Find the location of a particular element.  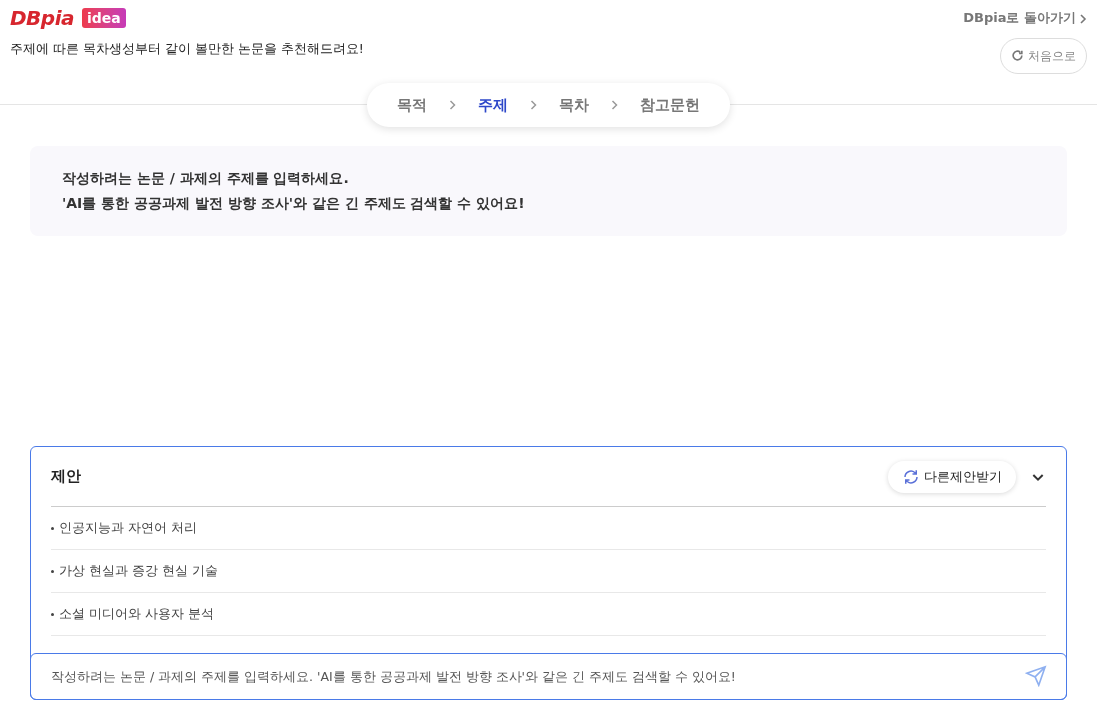

step-tab: 목차 is located at coordinates (574, 105).